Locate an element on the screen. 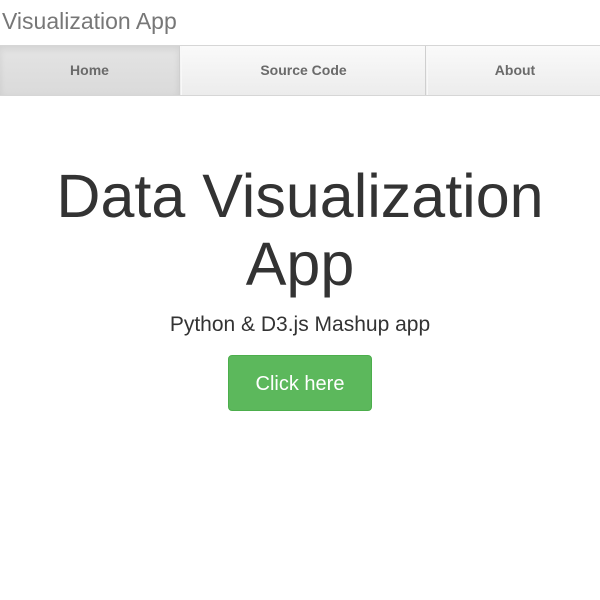  nav-item-source-code-label: Source Code is located at coordinates (303, 70).